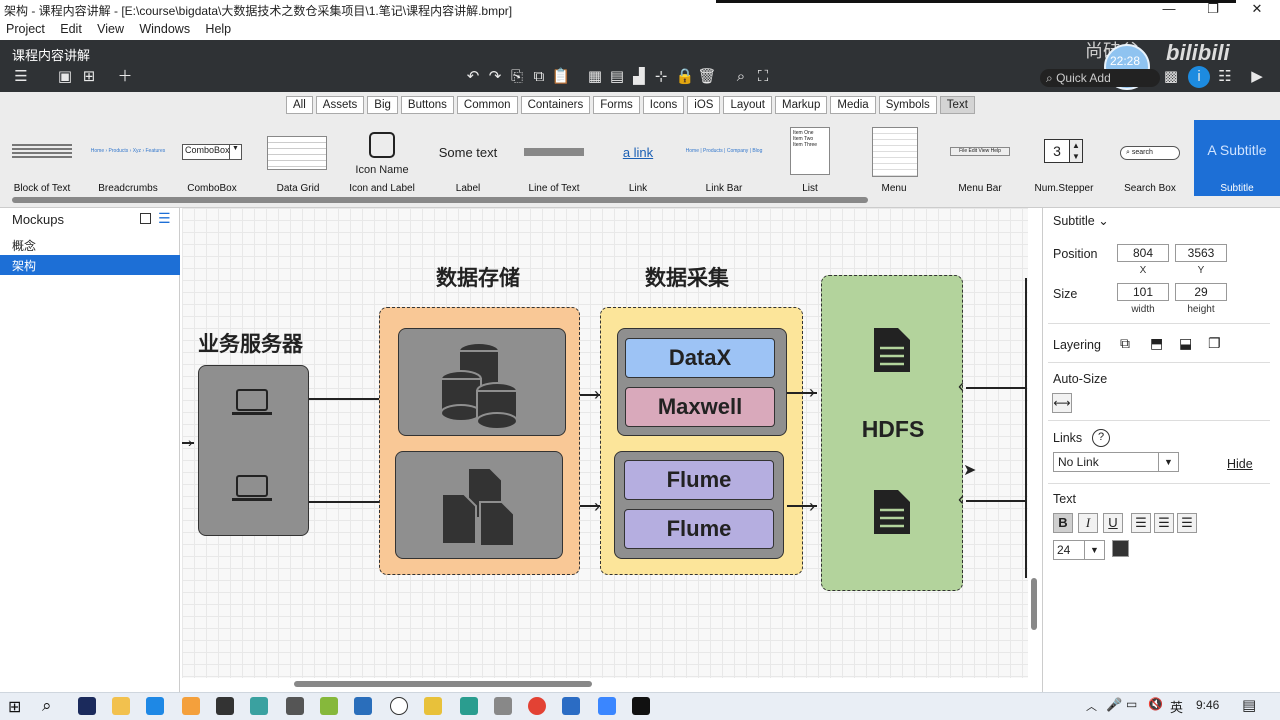 Image resolution: width=1280 pixels, height=720 pixels. Describe the element at coordinates (440, 200) in the screenshot. I see `library-scroll-thumb` at that location.